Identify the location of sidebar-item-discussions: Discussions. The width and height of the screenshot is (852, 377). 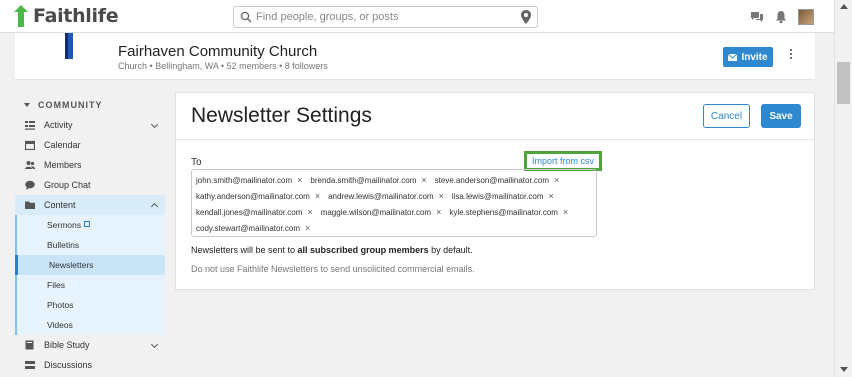
(90, 365).